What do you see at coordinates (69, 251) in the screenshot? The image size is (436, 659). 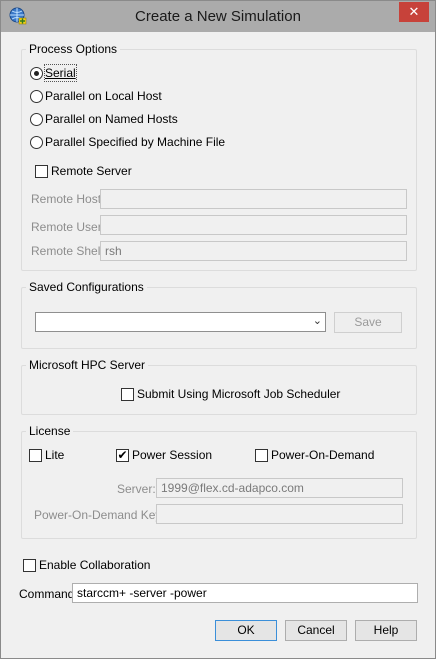 I see `remote-shell-label: Remote Shell:` at bounding box center [69, 251].